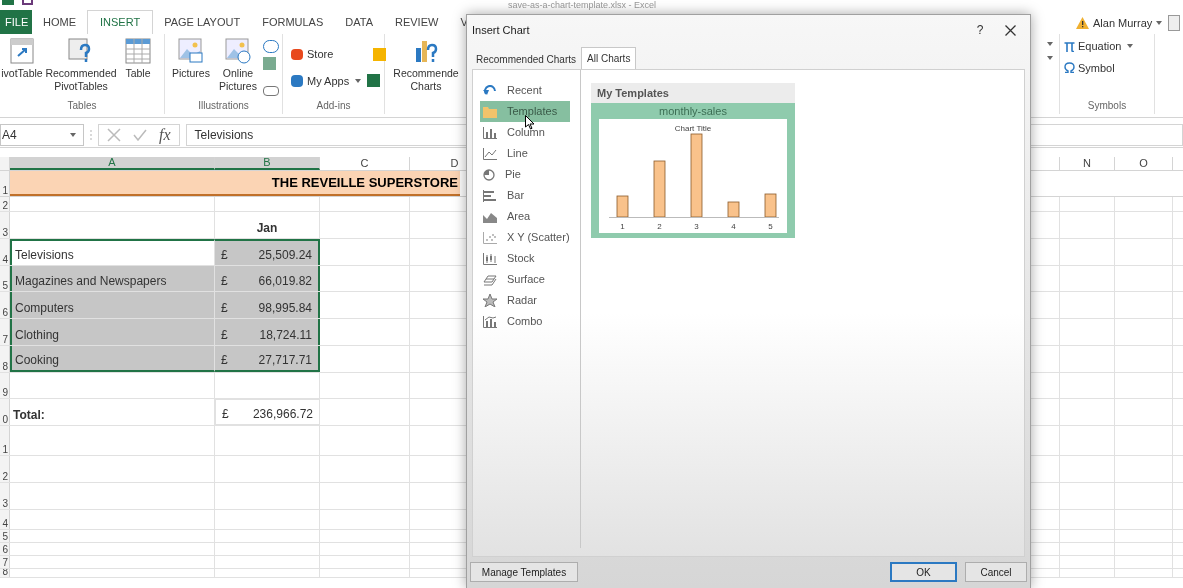 The width and height of the screenshot is (1183, 588). What do you see at coordinates (525, 90) in the screenshot?
I see `chart-type-item: Recent` at bounding box center [525, 90].